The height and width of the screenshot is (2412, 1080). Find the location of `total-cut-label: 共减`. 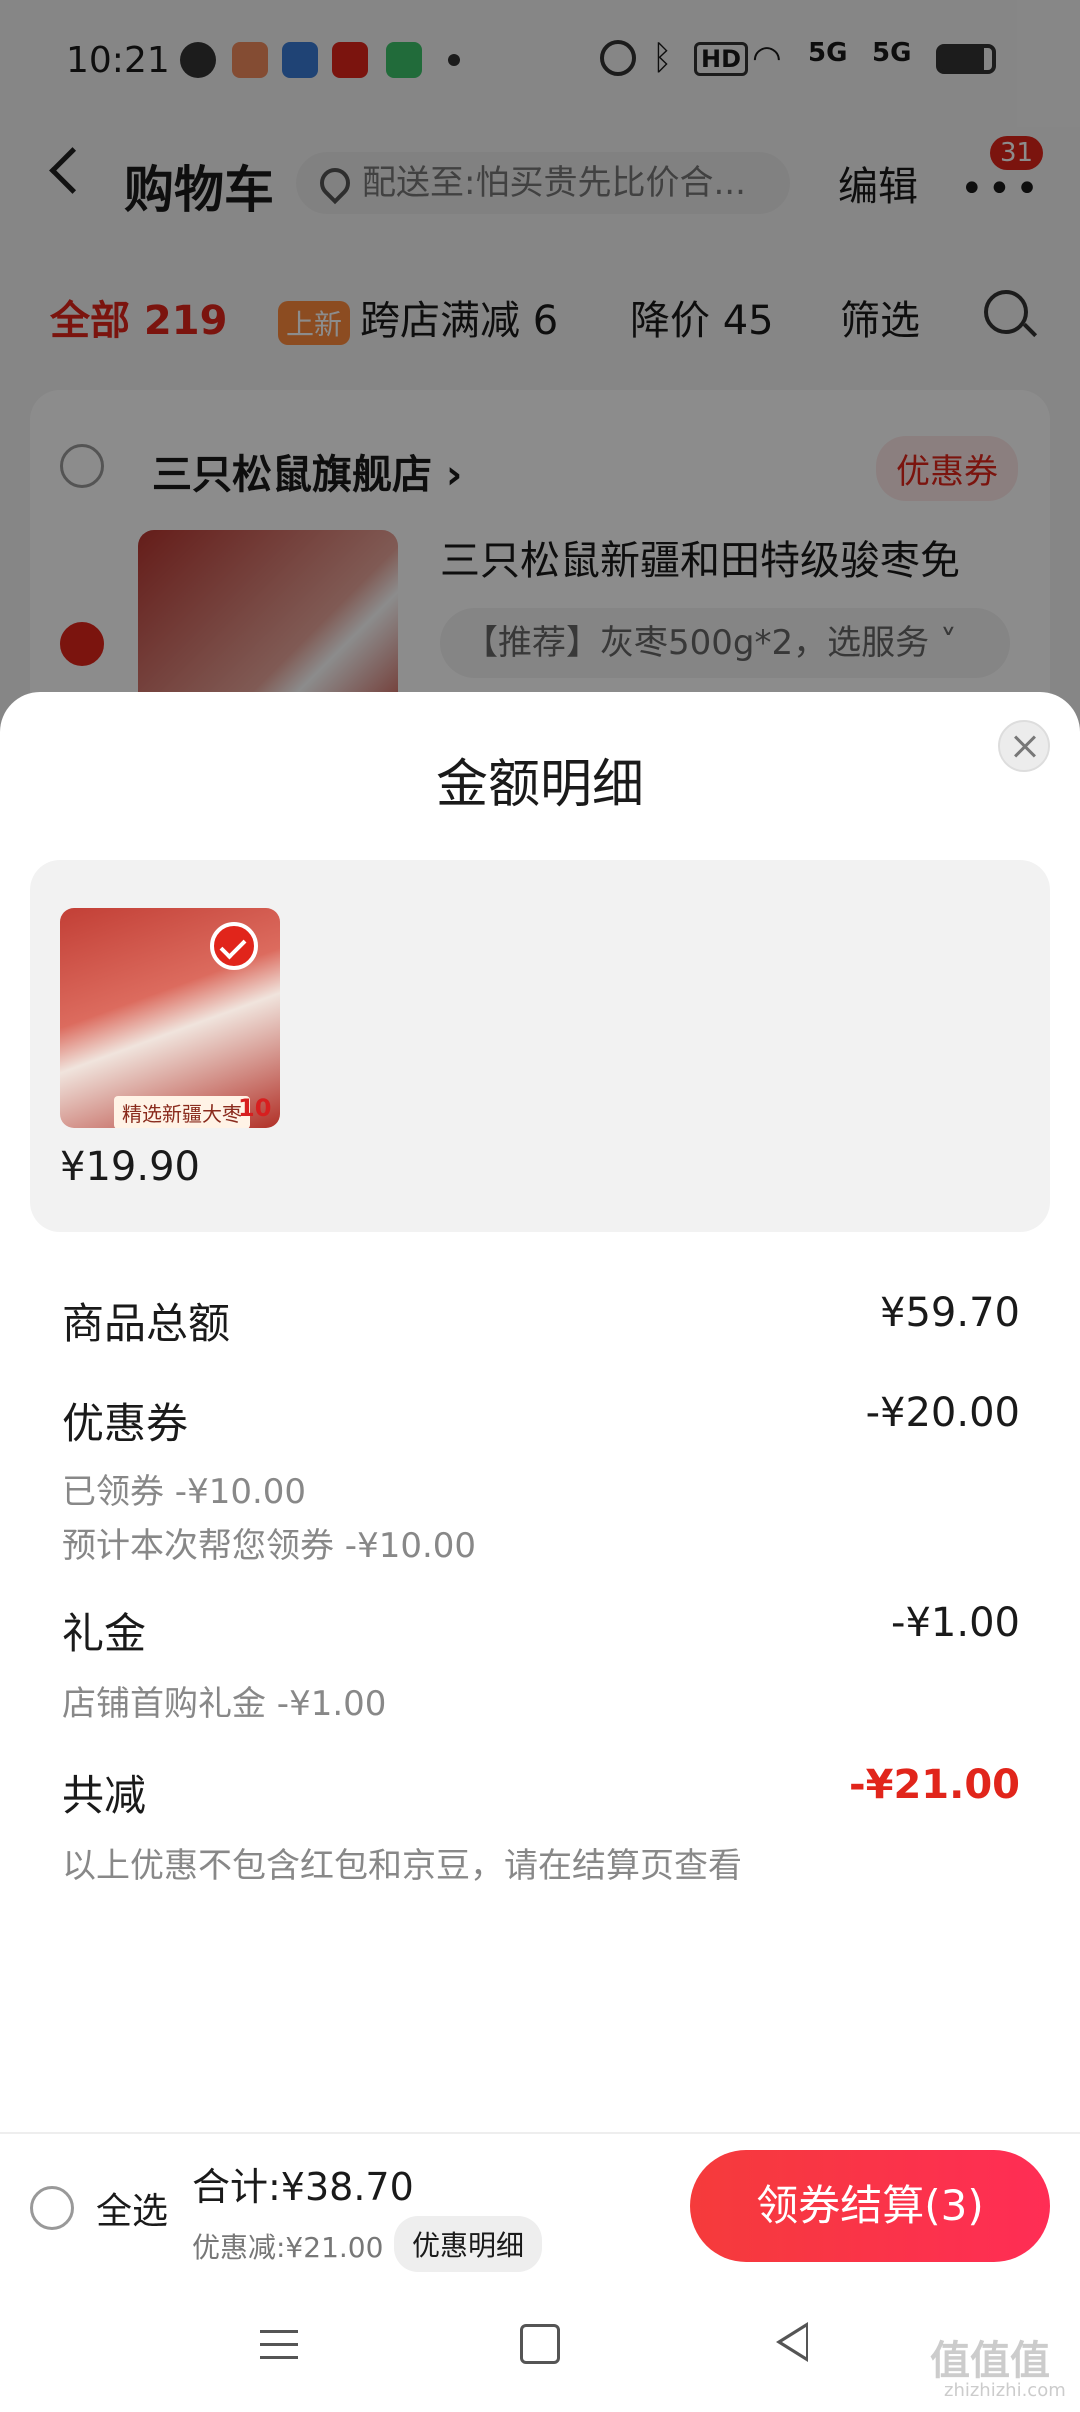

total-cut-label: 共减 is located at coordinates (104, 1795).